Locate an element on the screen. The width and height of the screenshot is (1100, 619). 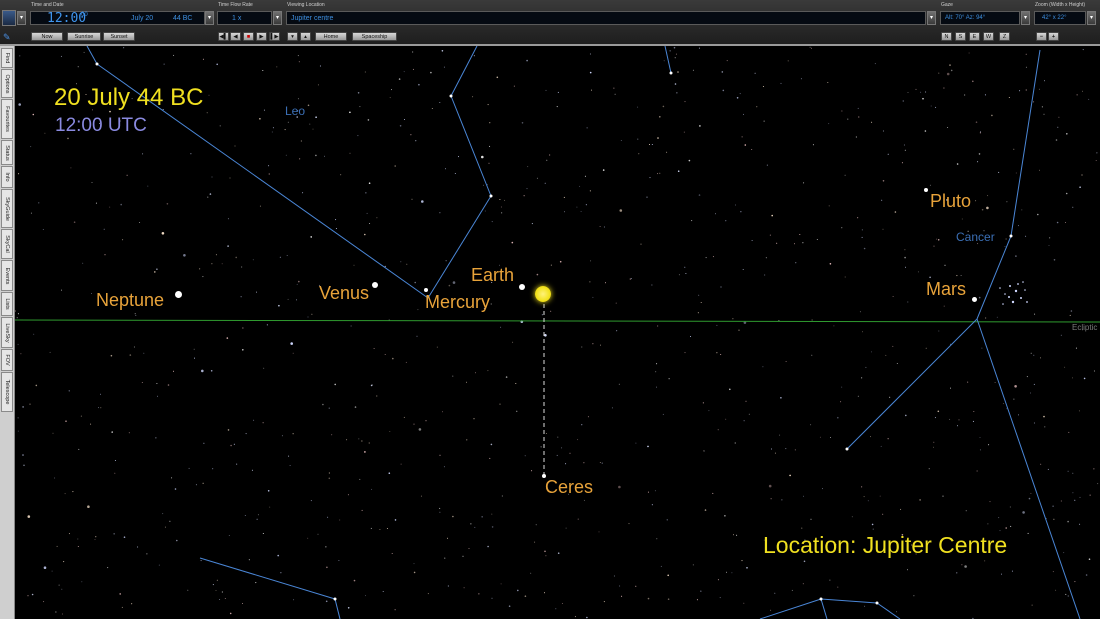
sidebar-tab-favourites: Favourites is located at coordinates (7, 119).